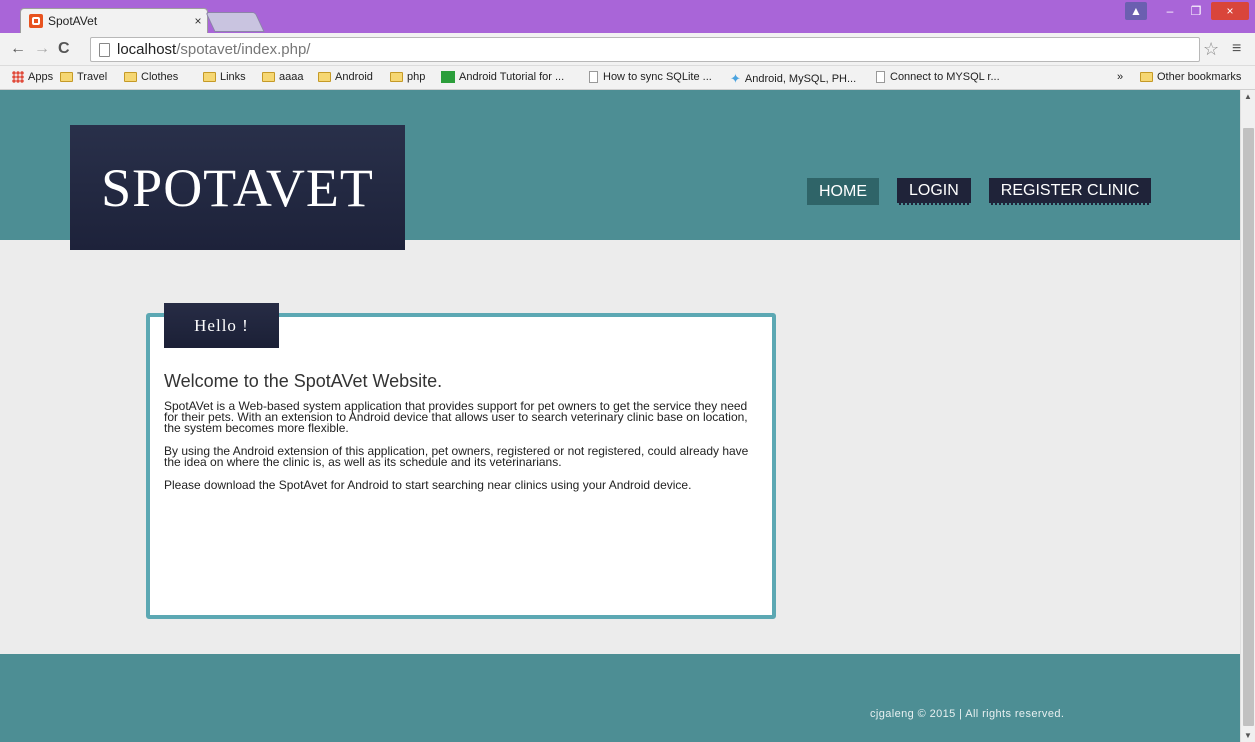  What do you see at coordinates (64, 49) in the screenshot?
I see `reload-icon: C` at bounding box center [64, 49].